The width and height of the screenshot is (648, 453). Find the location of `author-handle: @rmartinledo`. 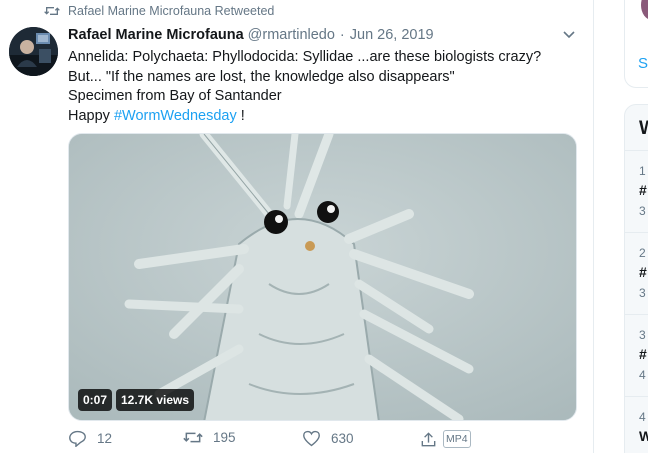

author-handle: @rmartinledo is located at coordinates (291, 35).